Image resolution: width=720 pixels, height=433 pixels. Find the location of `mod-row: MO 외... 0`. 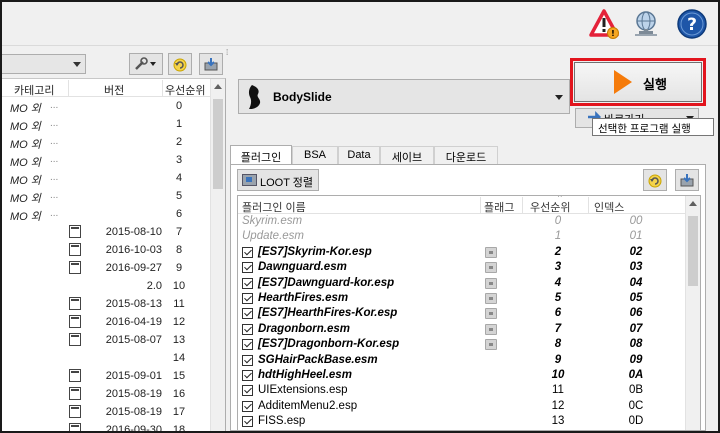

mod-row: MO 외... 0 is located at coordinates (106, 106).